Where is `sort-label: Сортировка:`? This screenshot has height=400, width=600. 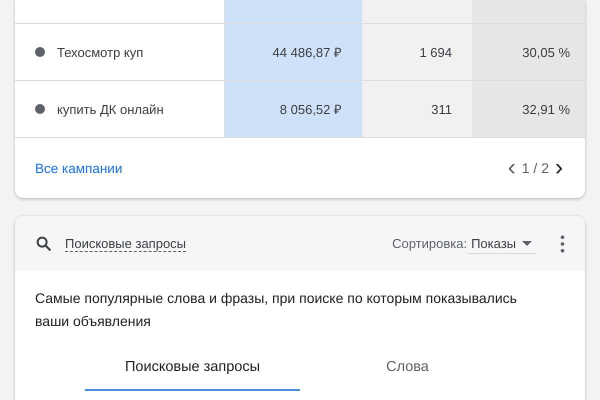 sort-label: Сортировка: is located at coordinates (430, 243).